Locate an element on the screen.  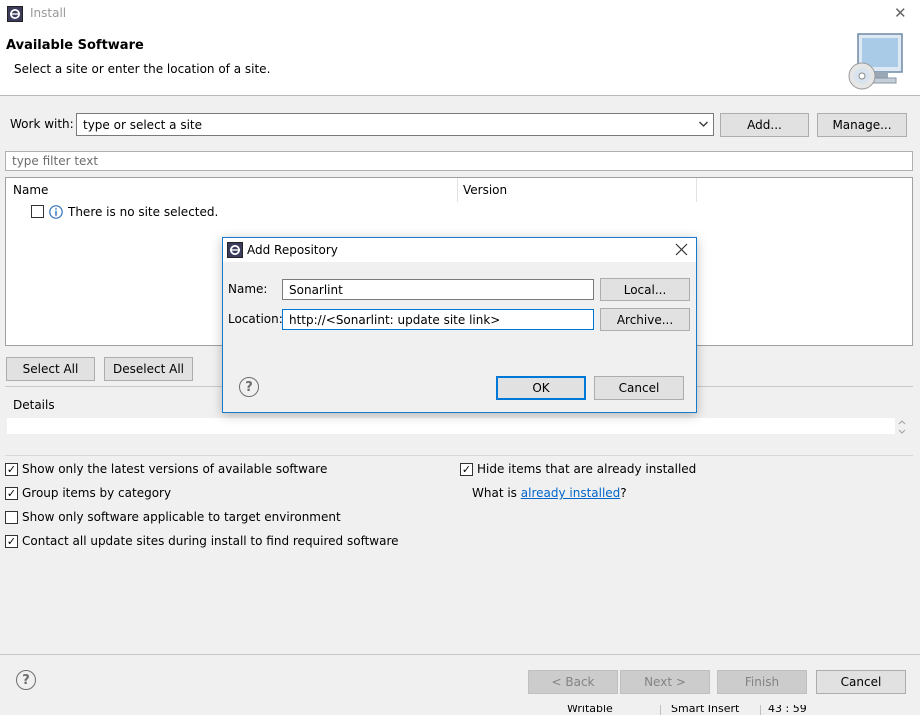
already-installed-line: What is already installed? is located at coordinates (549, 493).